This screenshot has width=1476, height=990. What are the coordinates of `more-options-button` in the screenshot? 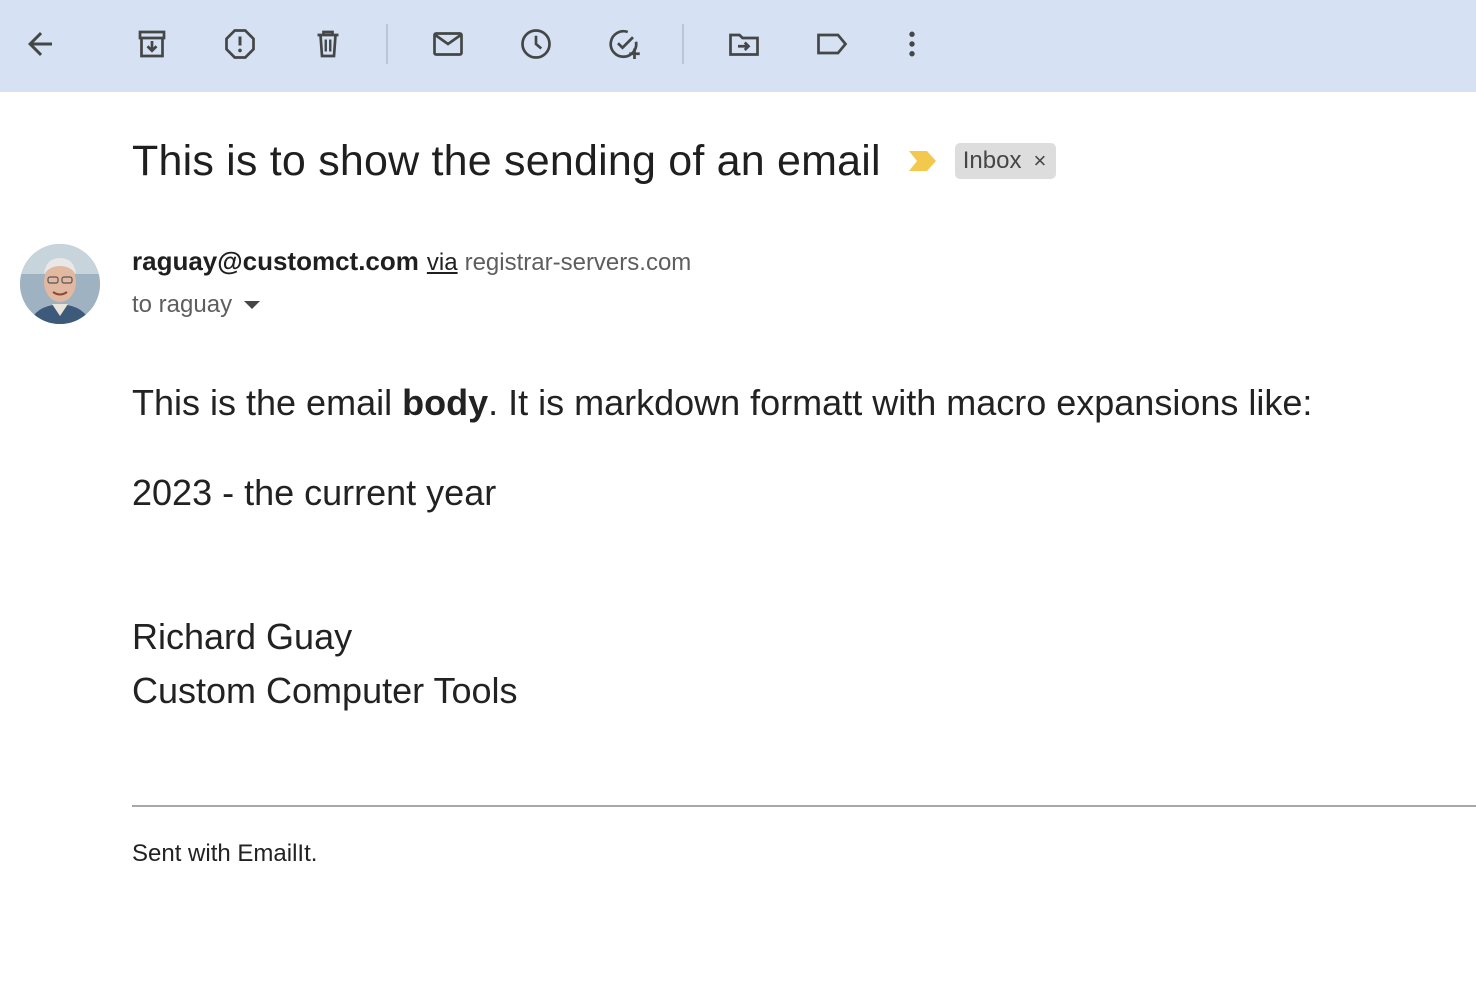 It's located at (912, 44).